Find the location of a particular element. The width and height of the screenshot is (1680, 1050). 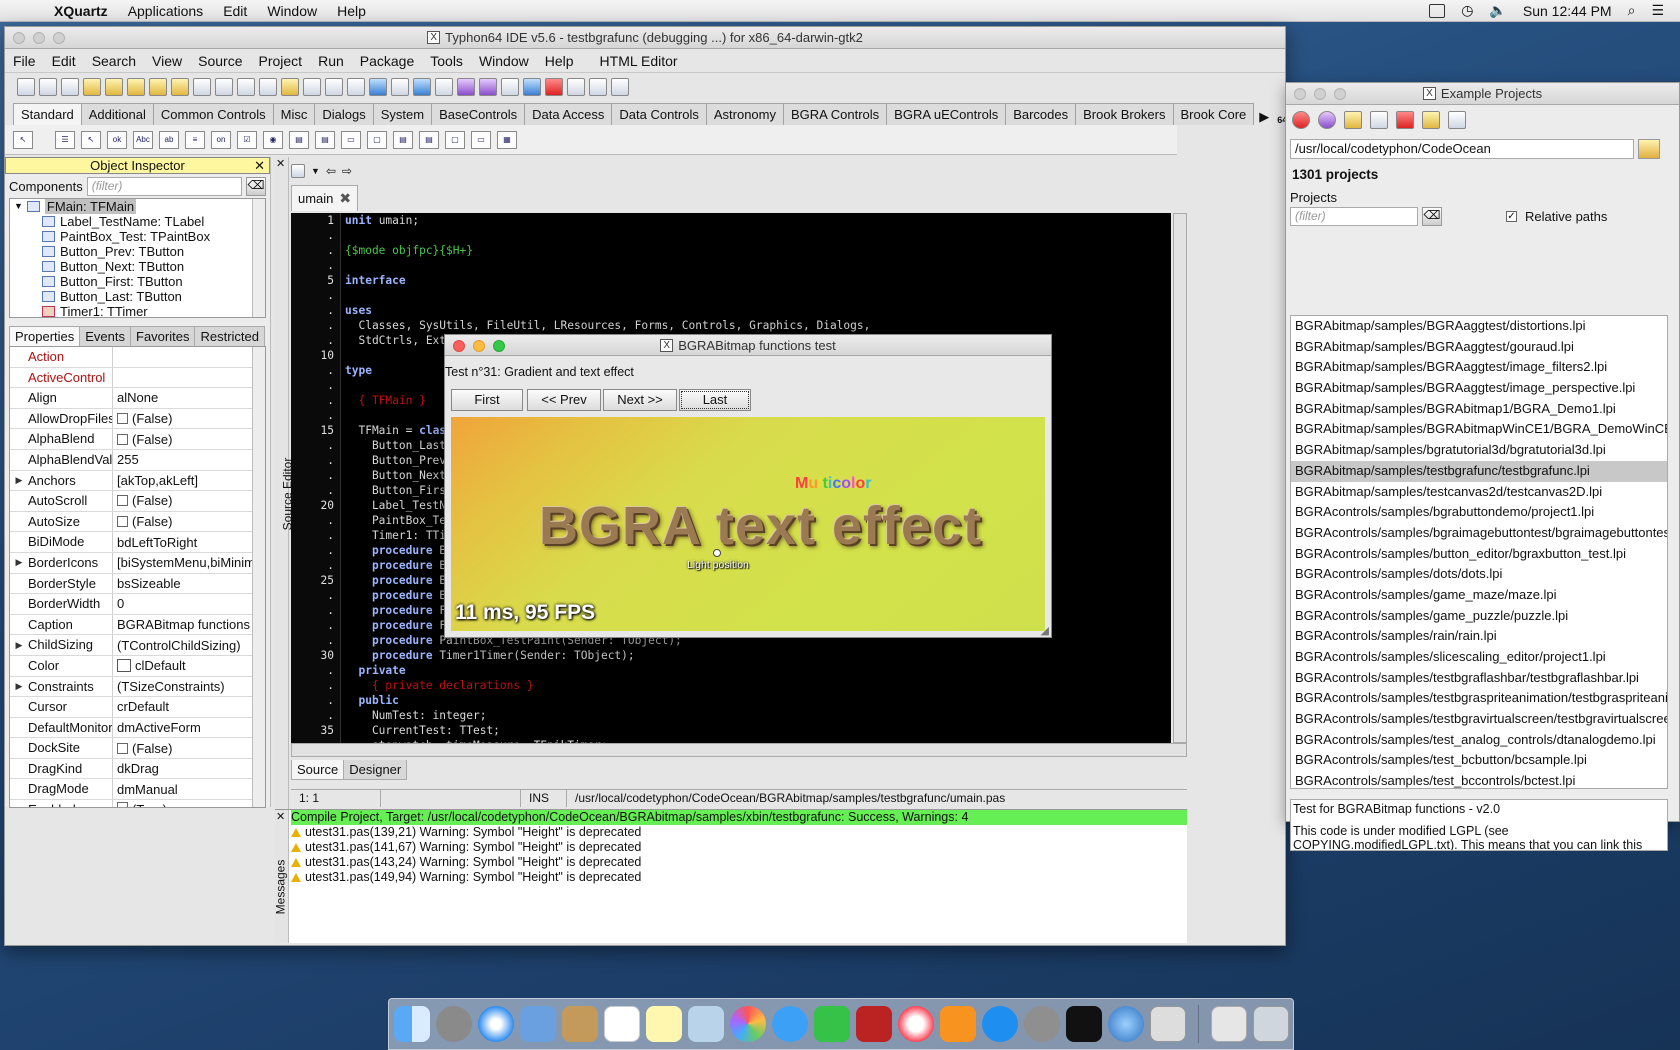

tscrollbar-icon: ▭ is located at coordinates (351, 139).